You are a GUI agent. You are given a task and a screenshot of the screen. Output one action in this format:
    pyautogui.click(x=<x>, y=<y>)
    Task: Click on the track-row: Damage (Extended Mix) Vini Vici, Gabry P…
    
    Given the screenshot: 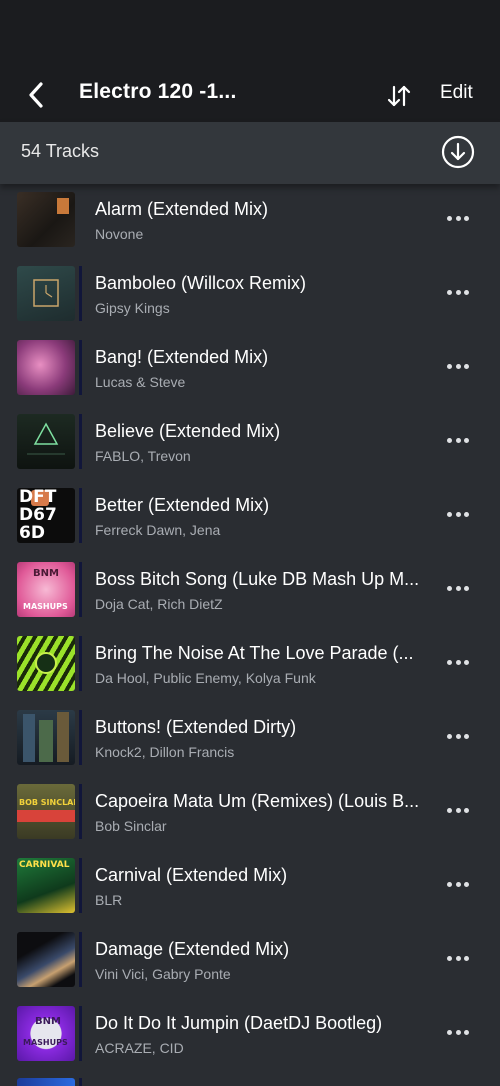 What is the action you would take?
    pyautogui.click(x=250, y=961)
    